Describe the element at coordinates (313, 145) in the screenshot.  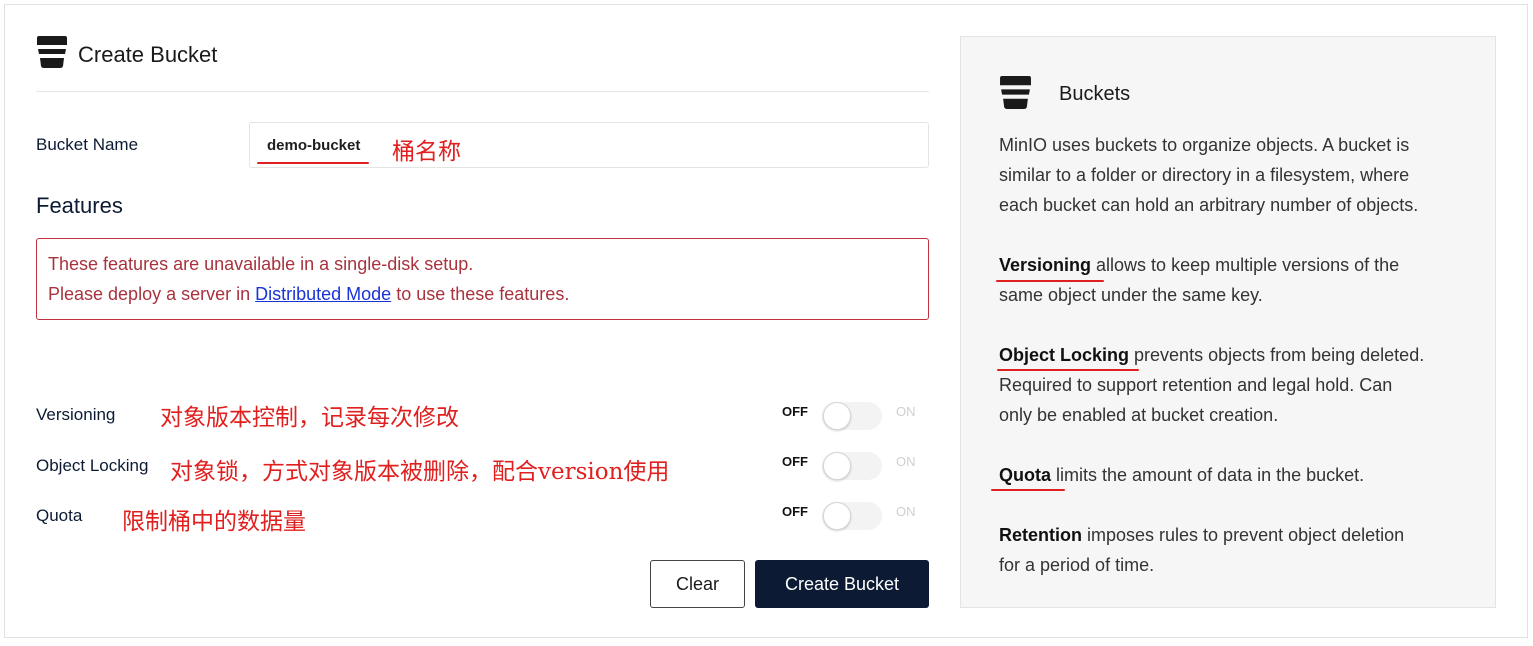
I see `bucket-name-value: demo-bucket` at that location.